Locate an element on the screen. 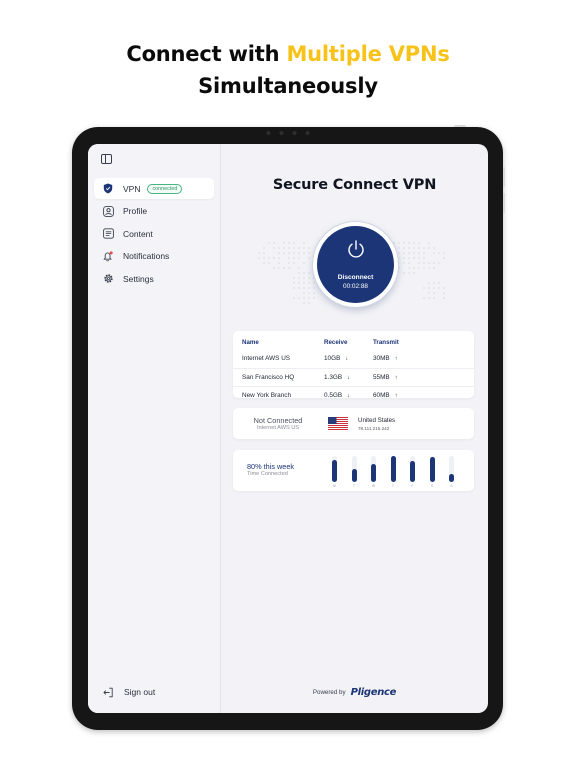 This screenshot has height=768, width=576. sign-out-icon is located at coordinates (108, 692).